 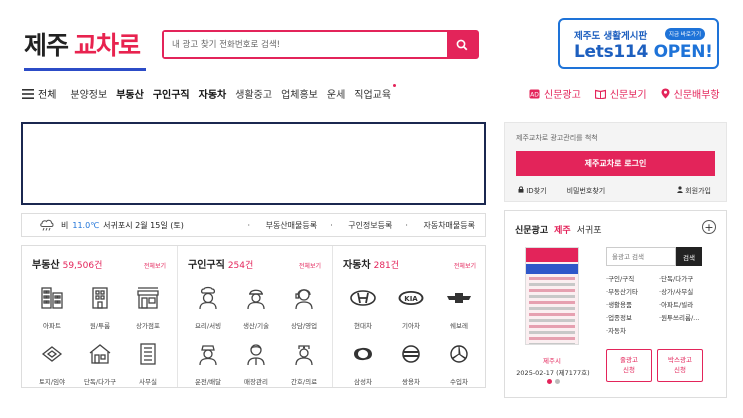 What do you see at coordinates (47, 225) in the screenshot?
I see `rain-cloud-icon` at bounding box center [47, 225].